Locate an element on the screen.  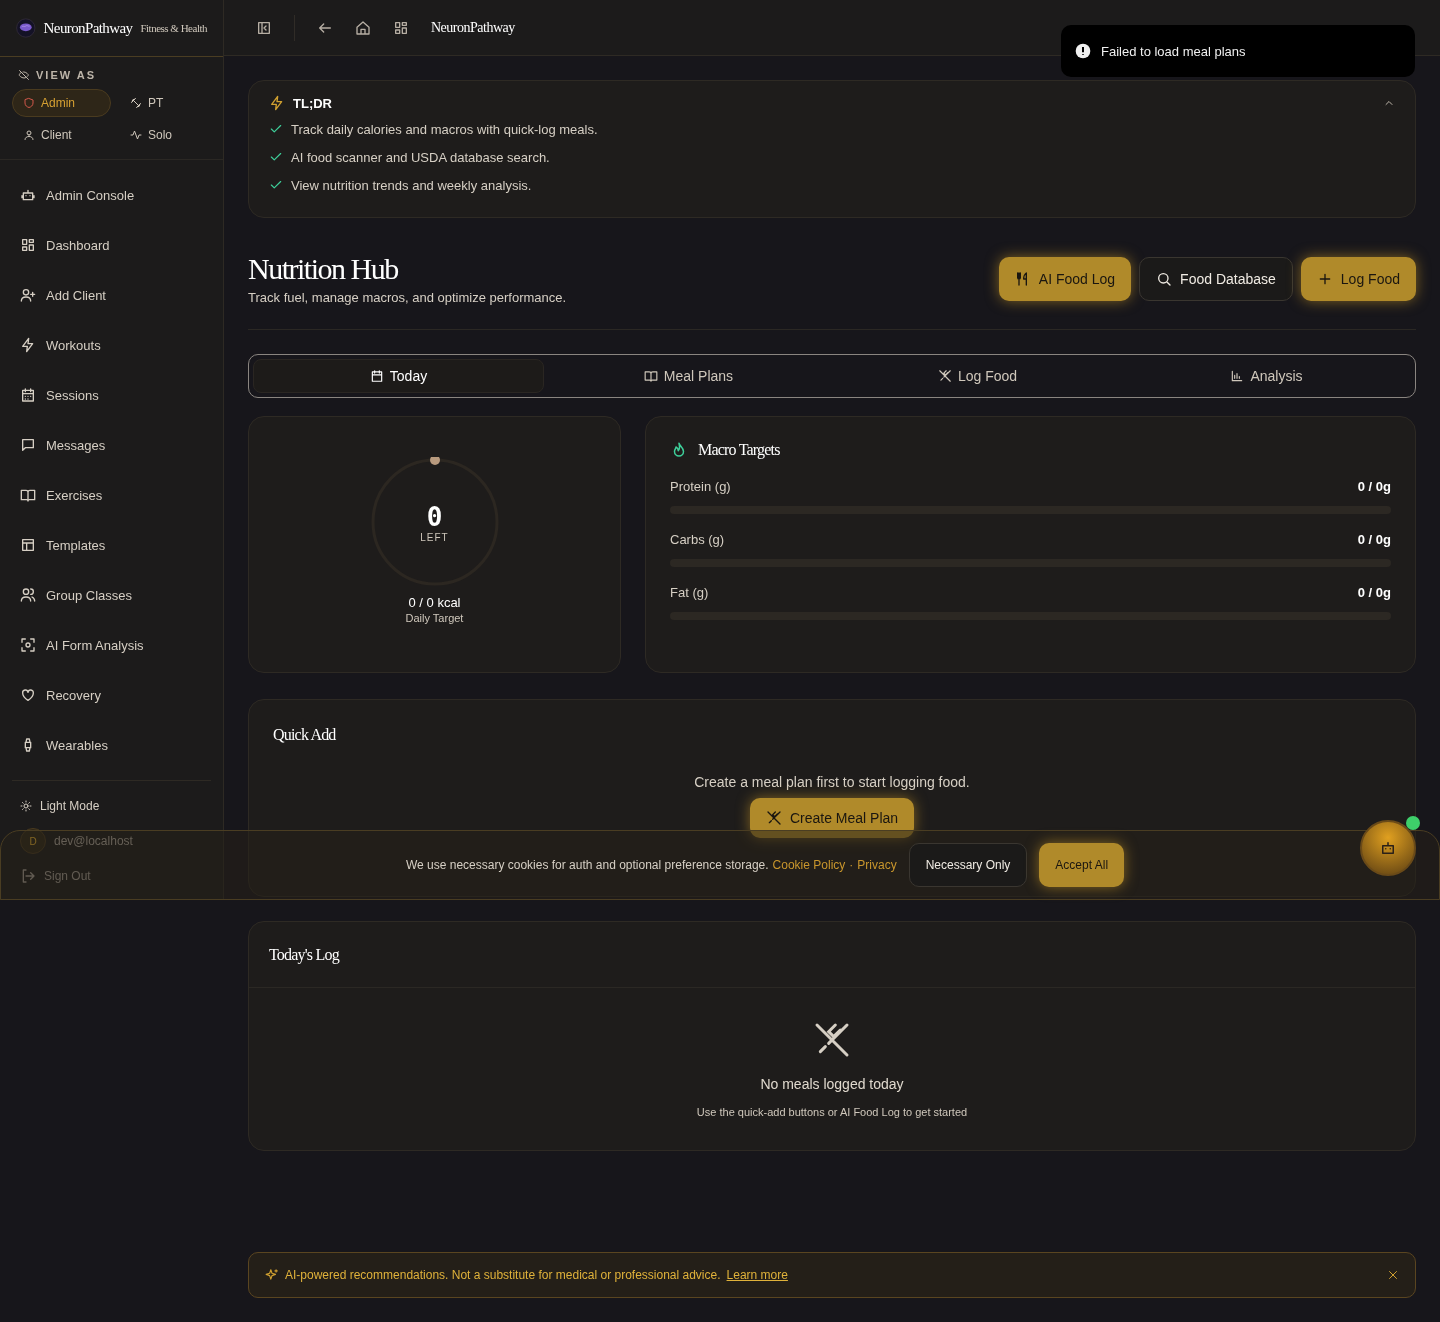
calorie-reading: 0 / 0 kcal is located at coordinates (434, 602).